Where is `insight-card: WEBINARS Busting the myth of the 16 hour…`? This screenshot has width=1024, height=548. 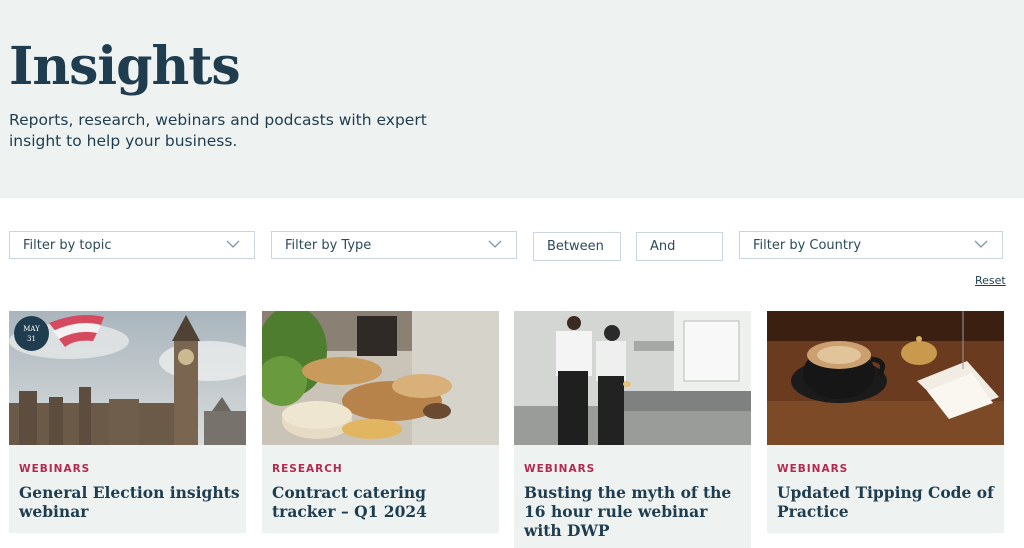 insight-card: WEBINARS Busting the myth of the 16 hour… is located at coordinates (632, 429).